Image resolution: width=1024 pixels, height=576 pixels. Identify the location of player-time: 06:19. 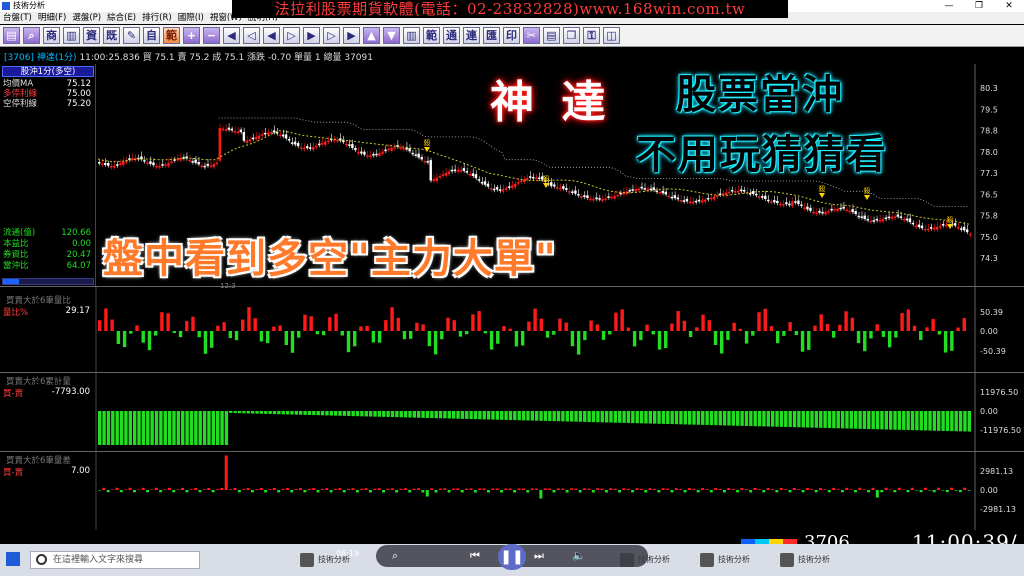
(348, 553).